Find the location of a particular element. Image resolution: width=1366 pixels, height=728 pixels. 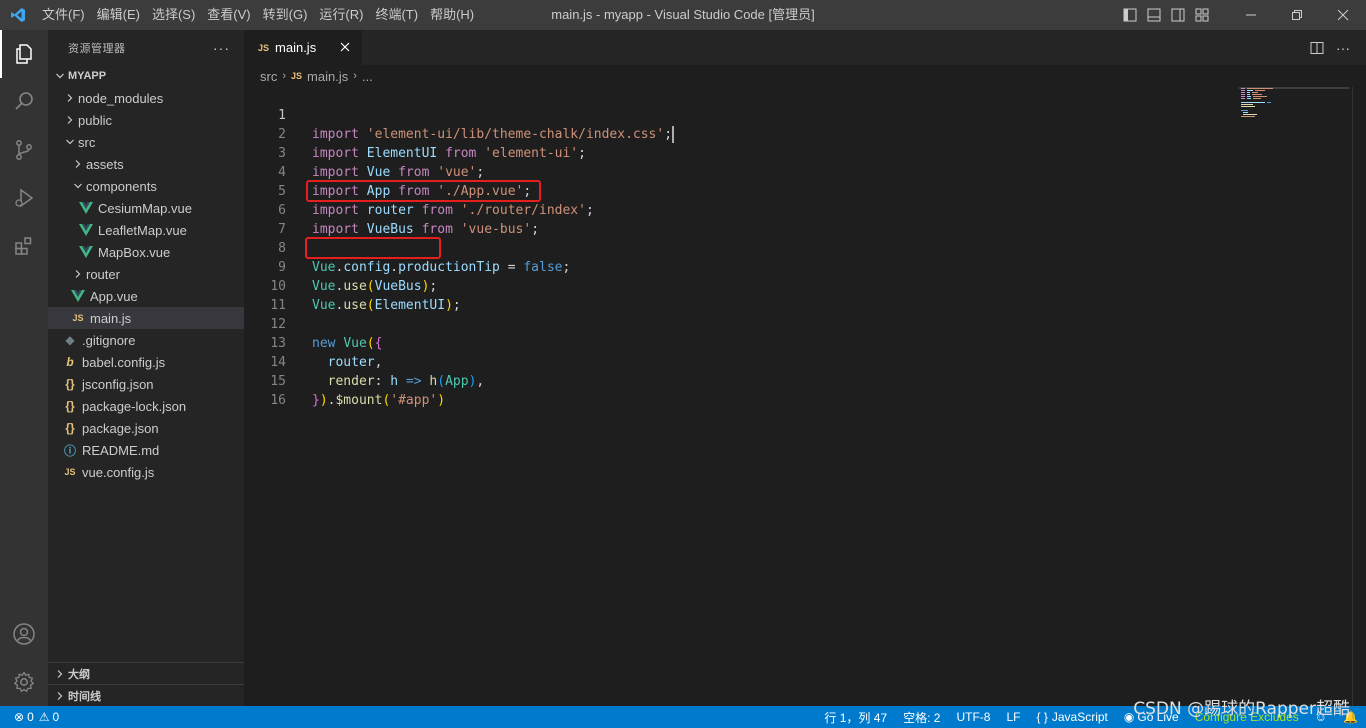

restore-icon is located at coordinates (1297, 15).